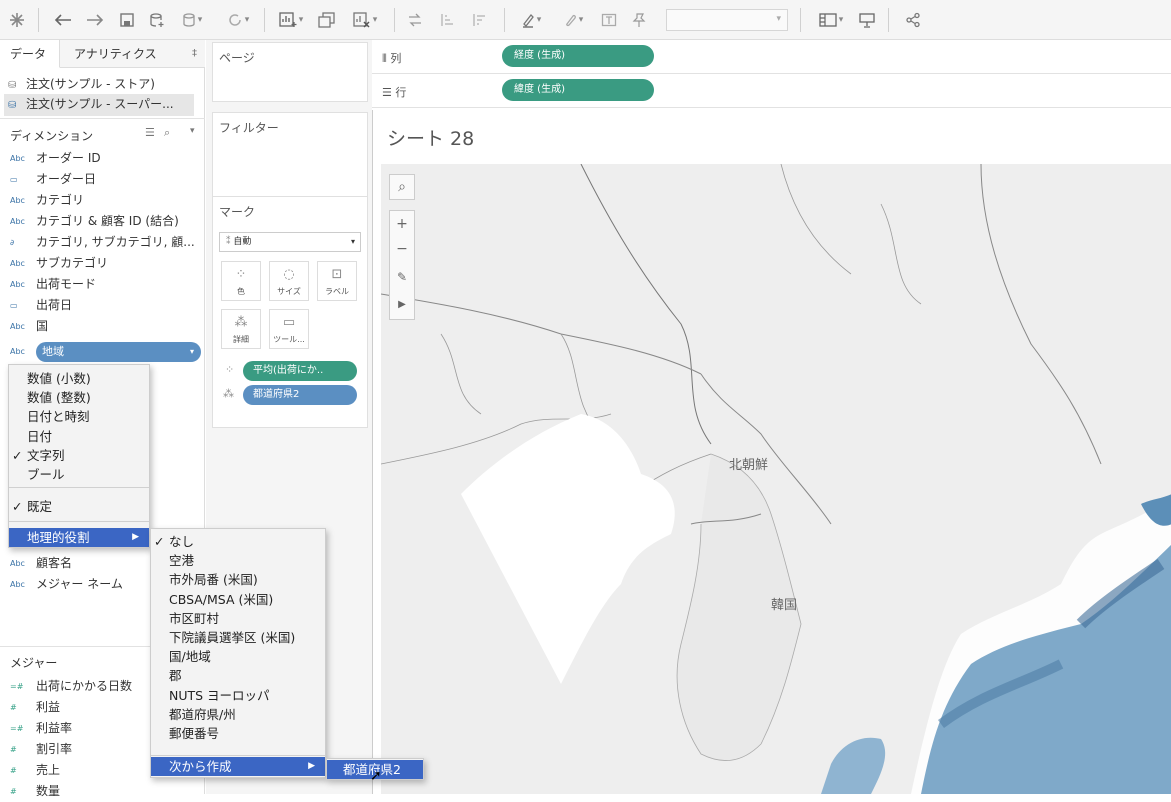 The height and width of the screenshot is (802, 1171). What do you see at coordinates (402, 250) in the screenshot?
I see `zoom-out-icon: −` at bounding box center [402, 250].